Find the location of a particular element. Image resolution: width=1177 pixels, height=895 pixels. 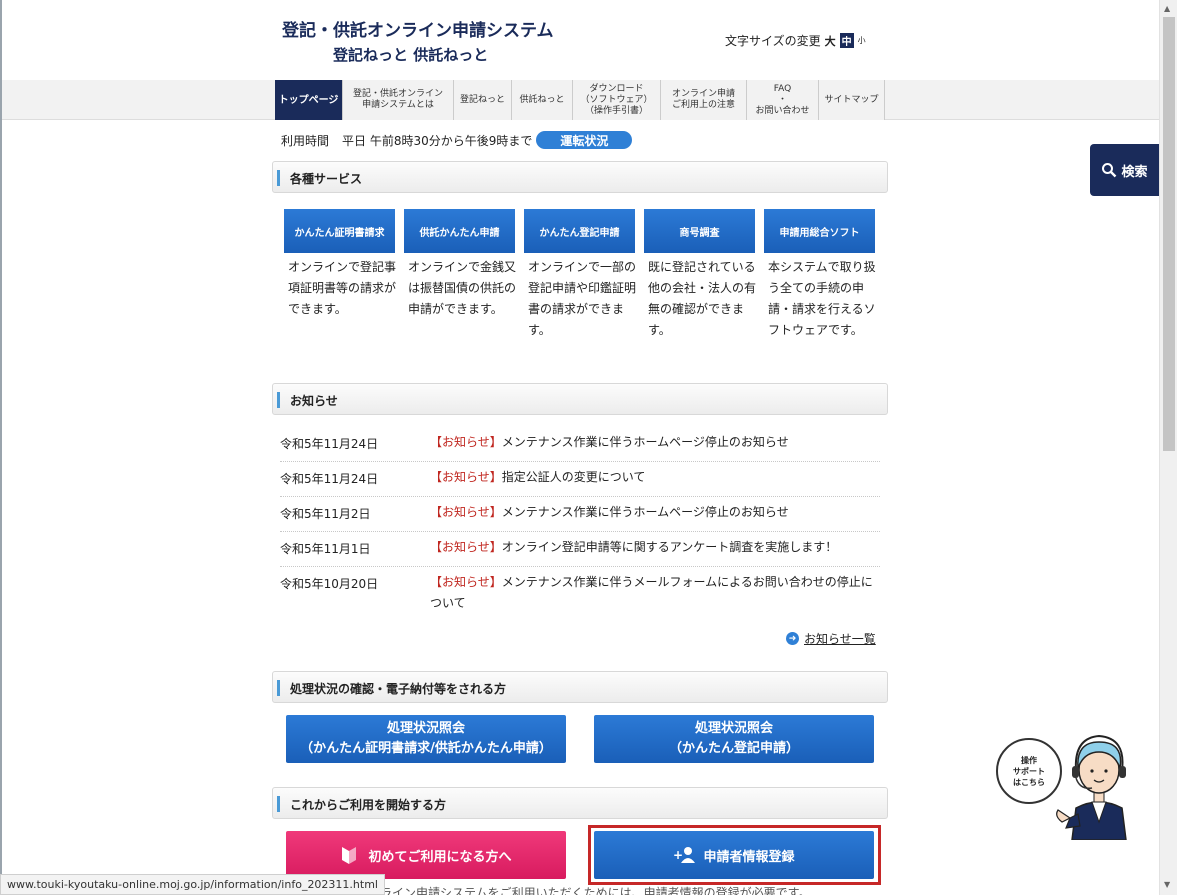

news-date: 令和5年11月1日 is located at coordinates (325, 549).